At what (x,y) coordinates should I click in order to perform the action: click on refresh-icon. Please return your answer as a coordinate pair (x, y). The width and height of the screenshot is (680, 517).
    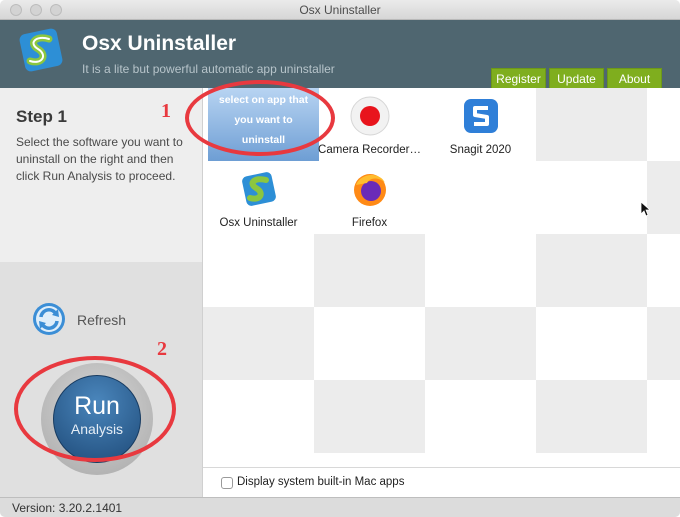
    Looking at the image, I should click on (49, 319).